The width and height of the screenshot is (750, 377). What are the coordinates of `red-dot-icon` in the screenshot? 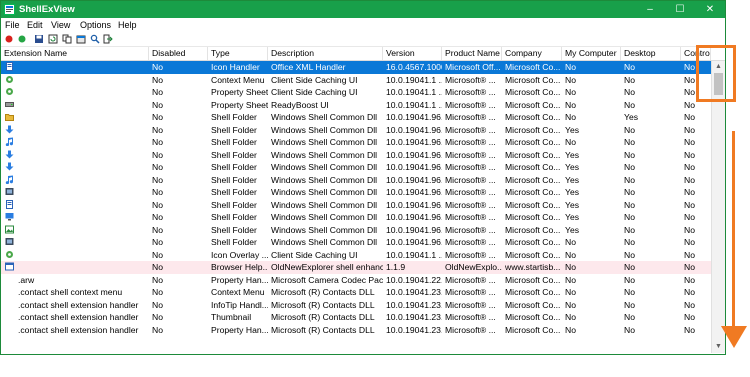 It's located at (9, 39).